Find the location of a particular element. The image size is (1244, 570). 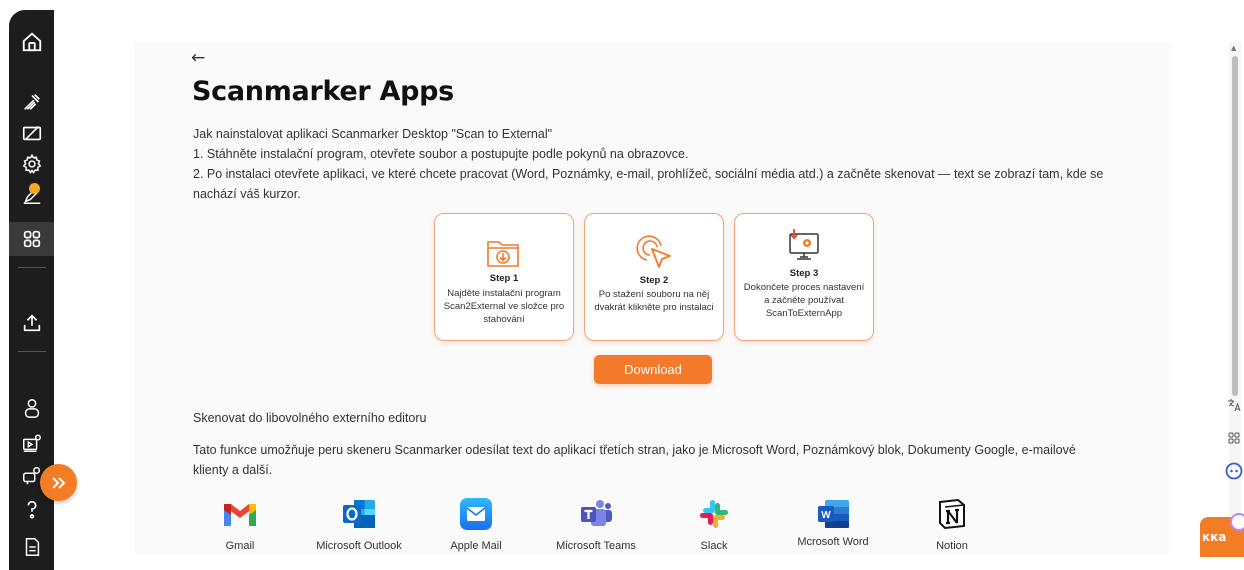

folder-download-icon is located at coordinates (503, 254).